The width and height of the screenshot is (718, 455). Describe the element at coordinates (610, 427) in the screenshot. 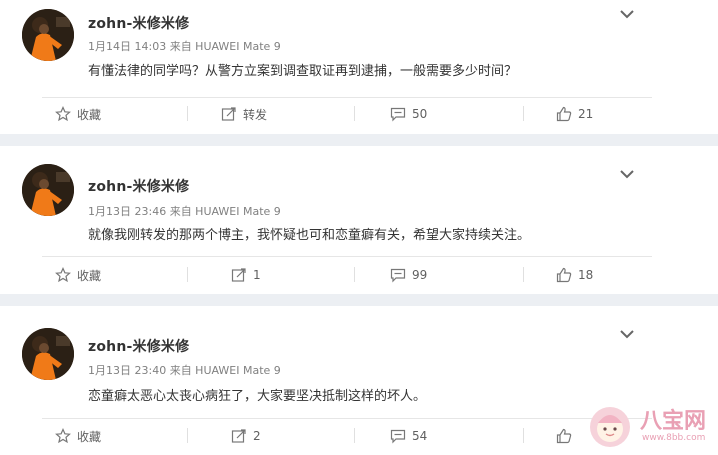

I see `baby-logo-icon` at that location.